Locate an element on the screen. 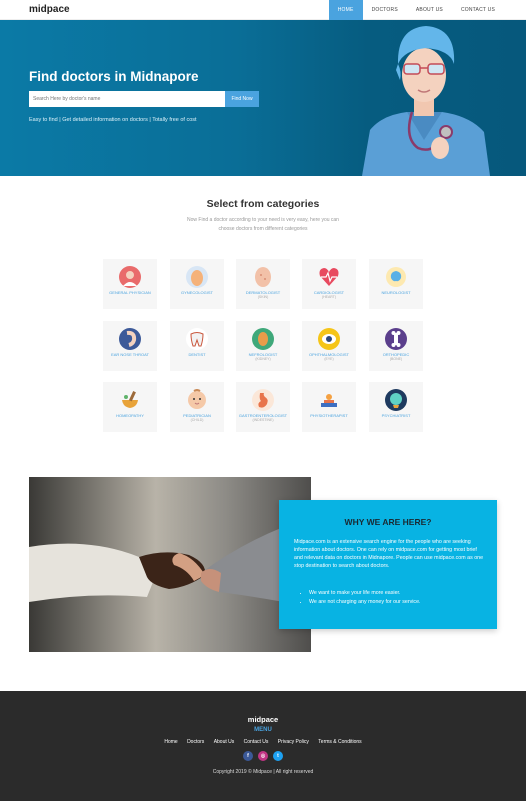 The height and width of the screenshot is (801, 526). category-dentist: DENTIST is located at coordinates (197, 346).